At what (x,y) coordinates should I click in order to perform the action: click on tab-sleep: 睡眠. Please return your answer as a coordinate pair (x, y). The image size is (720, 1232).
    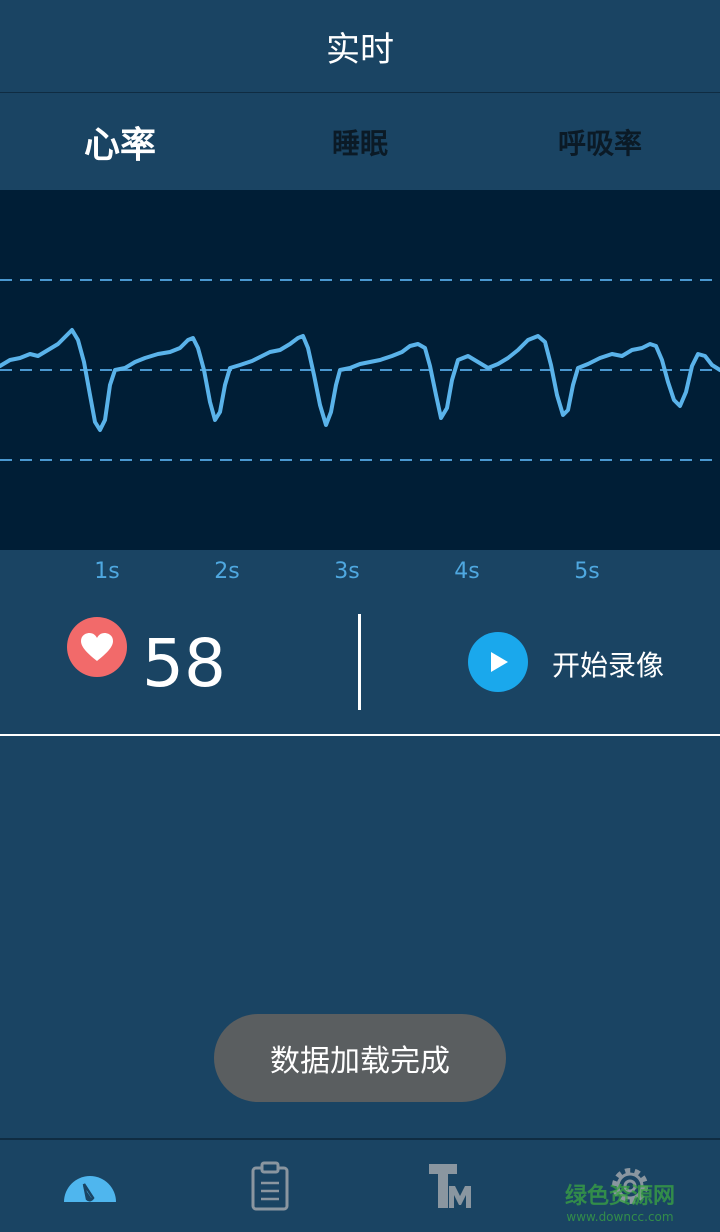
    Looking at the image, I should click on (360, 142).